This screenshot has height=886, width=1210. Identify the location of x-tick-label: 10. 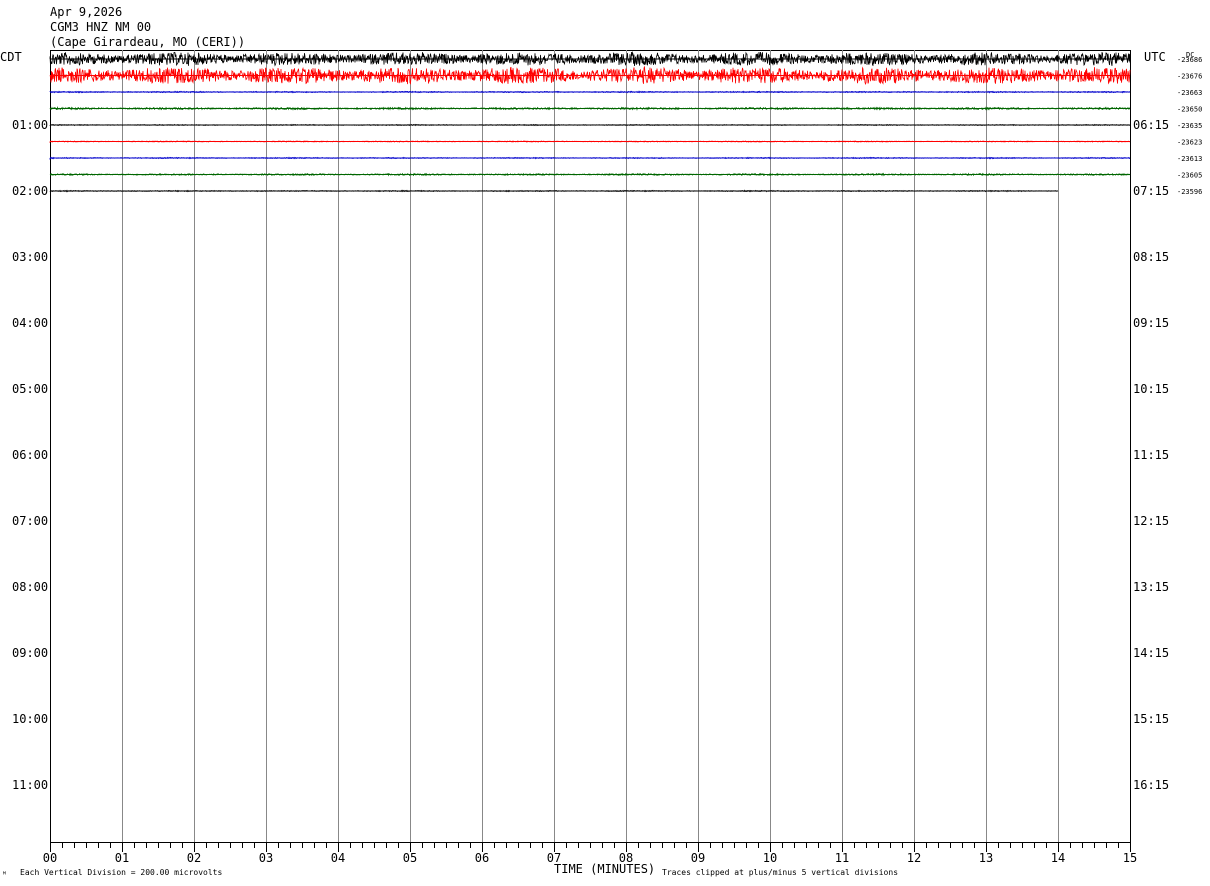
(770, 858).